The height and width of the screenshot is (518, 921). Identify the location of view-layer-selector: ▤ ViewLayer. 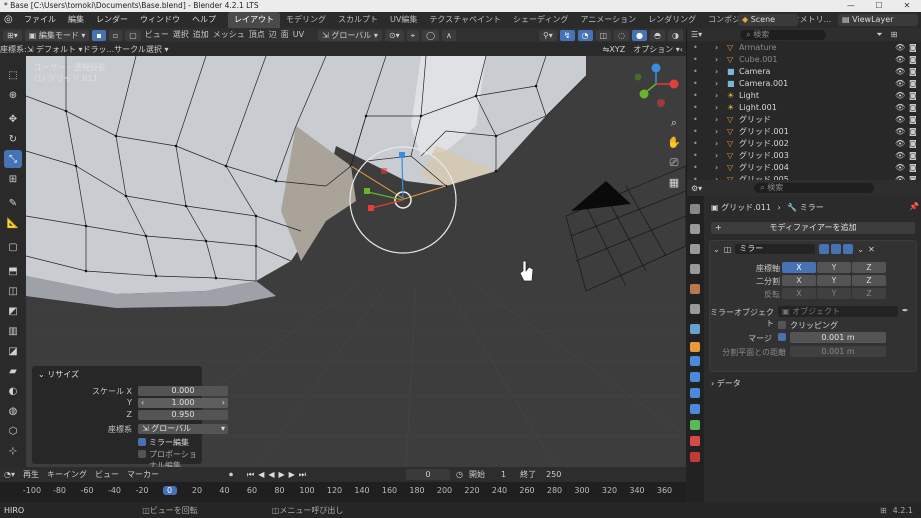
(878, 20).